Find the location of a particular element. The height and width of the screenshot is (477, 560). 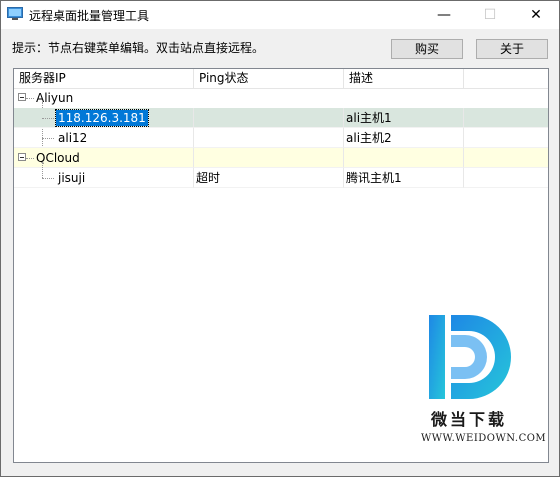

description-cell: ali主机2 is located at coordinates (404, 138).